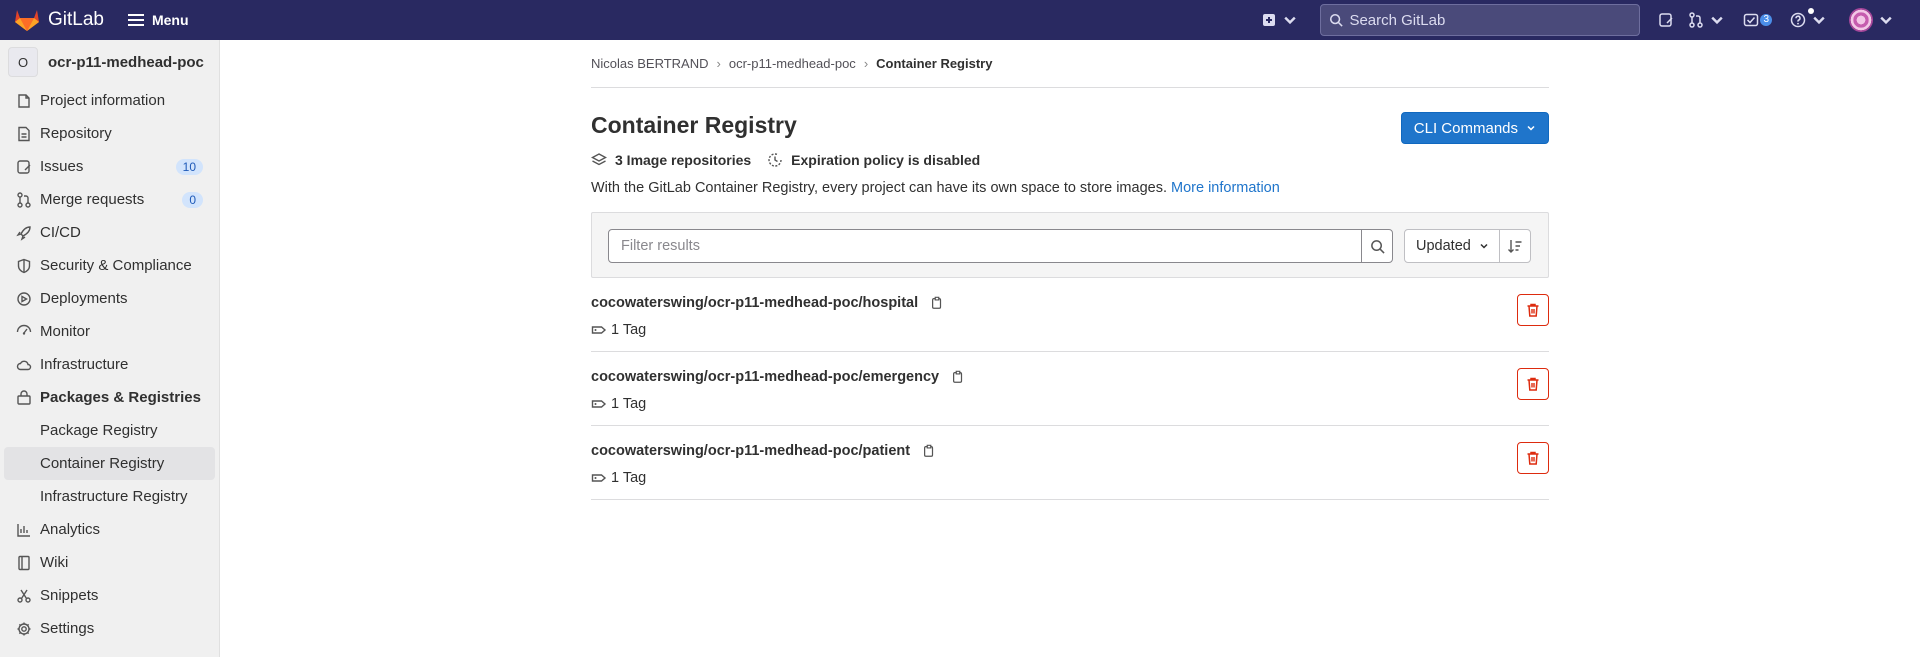 The image size is (1920, 657). I want to click on sidebar-item-merge-requests: Merge requests 0, so click(109, 199).